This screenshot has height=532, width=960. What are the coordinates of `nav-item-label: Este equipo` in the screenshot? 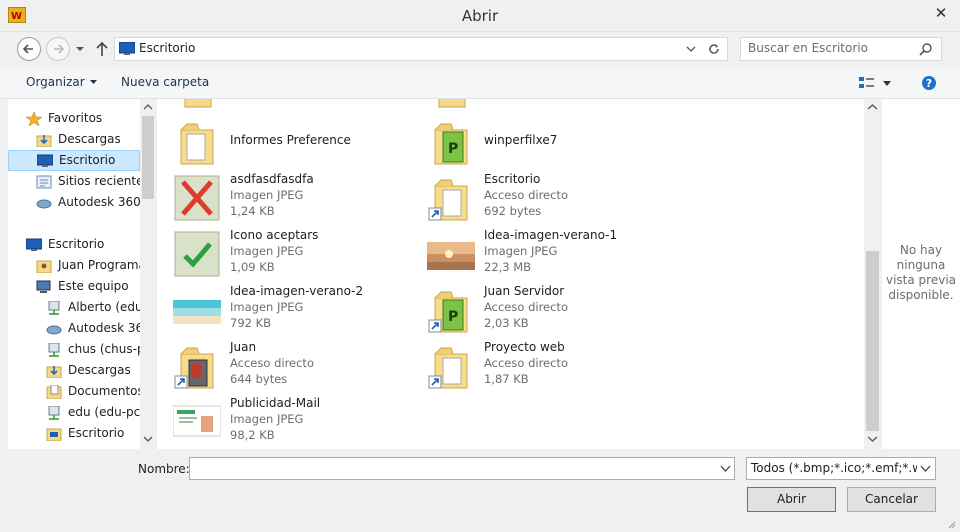 It's located at (93, 286).